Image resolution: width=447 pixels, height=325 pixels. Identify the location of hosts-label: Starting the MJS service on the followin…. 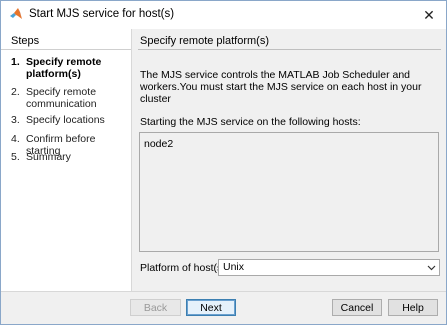
(250, 122).